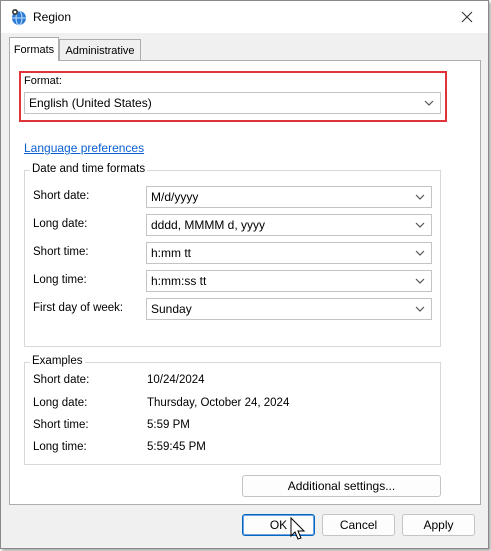 The image size is (491, 551). What do you see at coordinates (60, 403) in the screenshot?
I see `example-long-date-label: Long date:` at bounding box center [60, 403].